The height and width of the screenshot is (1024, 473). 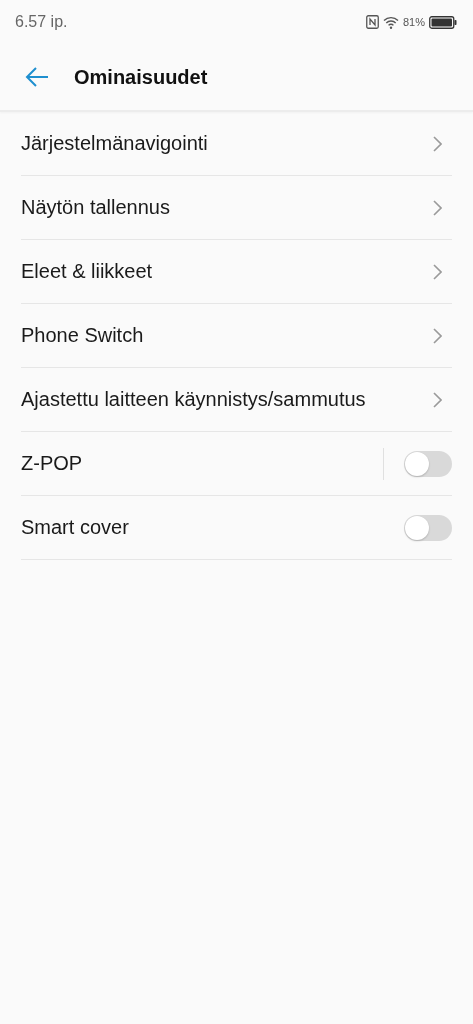 What do you see at coordinates (236, 272) in the screenshot?
I see `settings-item: Eleet & liikkeet` at bounding box center [236, 272].